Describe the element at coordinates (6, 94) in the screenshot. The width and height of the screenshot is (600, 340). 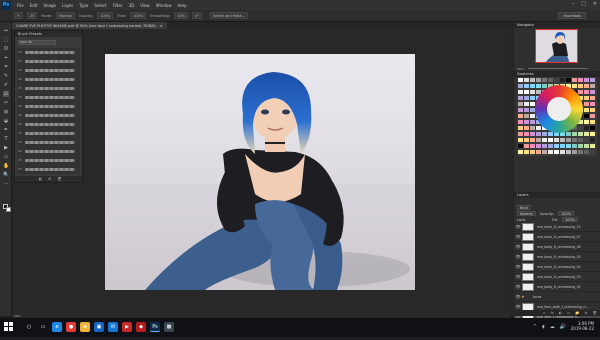
I see `brush-tool-icon: ⎌` at that location.